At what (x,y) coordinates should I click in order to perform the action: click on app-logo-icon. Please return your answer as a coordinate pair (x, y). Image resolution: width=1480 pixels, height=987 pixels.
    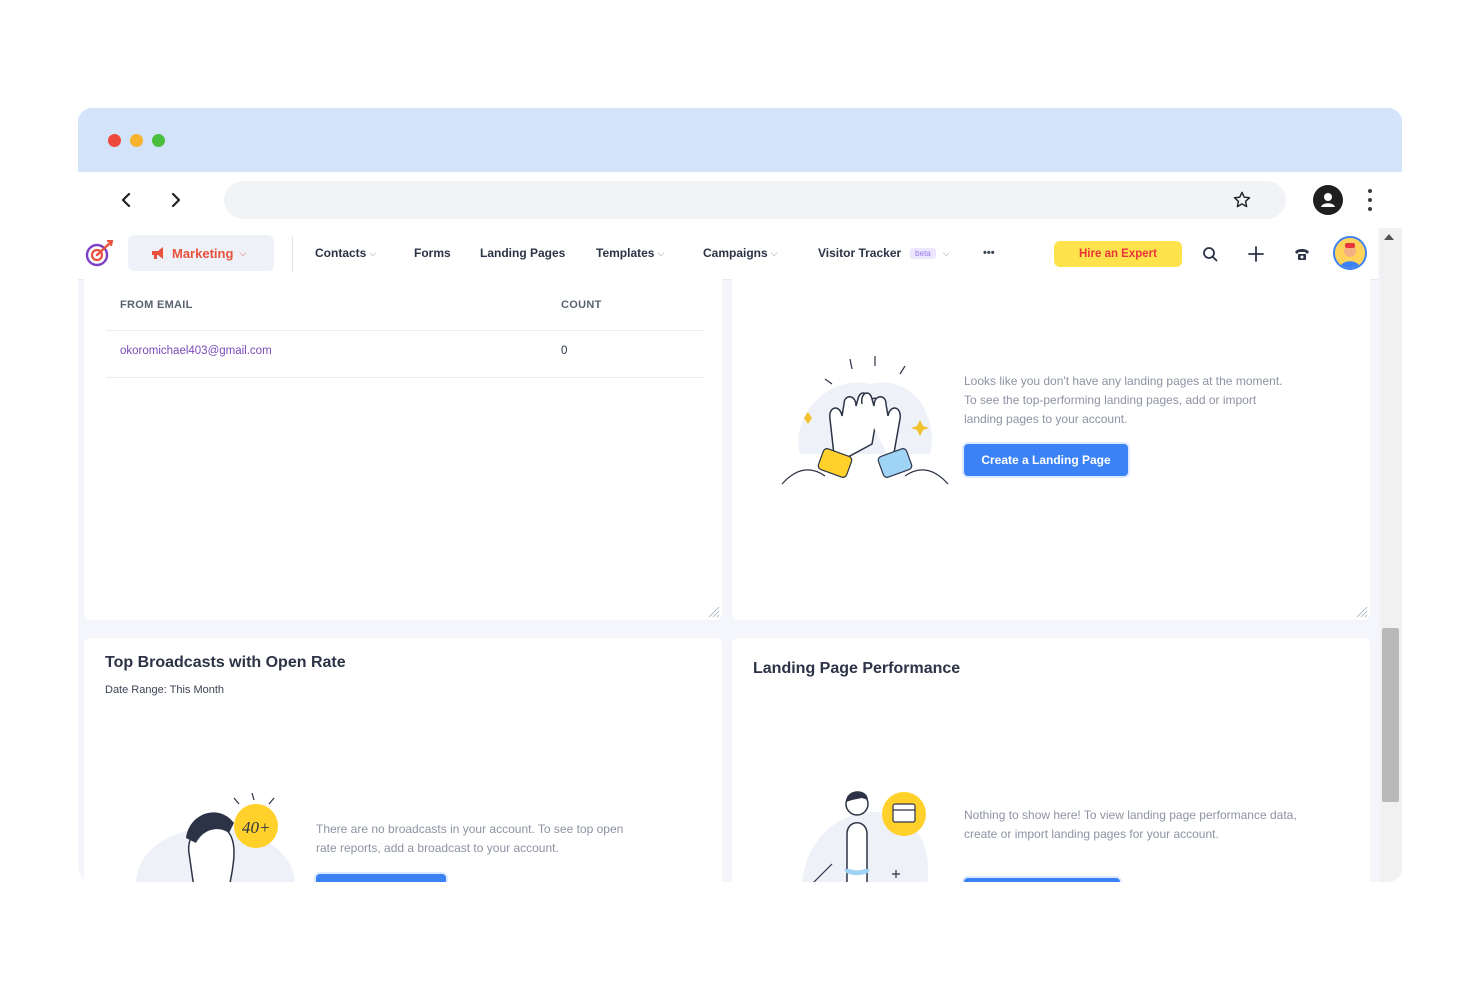
    Looking at the image, I should click on (99, 253).